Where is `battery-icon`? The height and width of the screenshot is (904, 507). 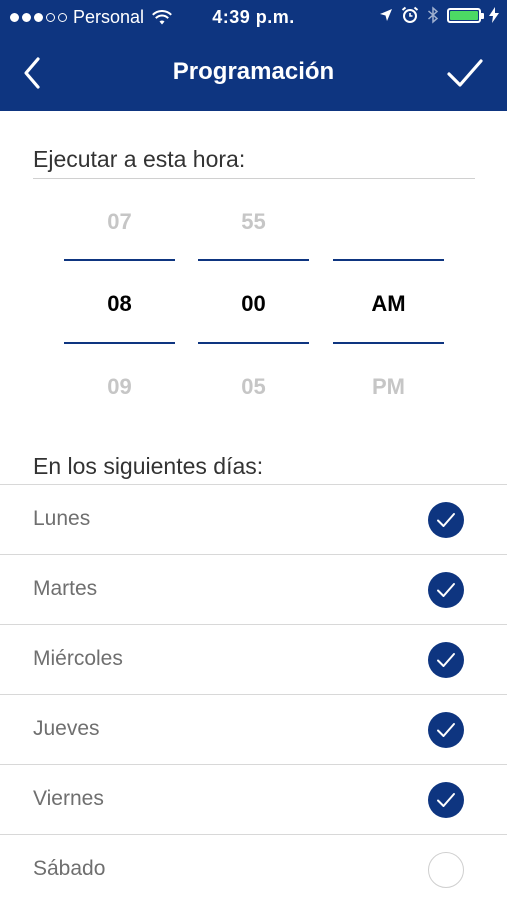 battery-icon is located at coordinates (465, 15).